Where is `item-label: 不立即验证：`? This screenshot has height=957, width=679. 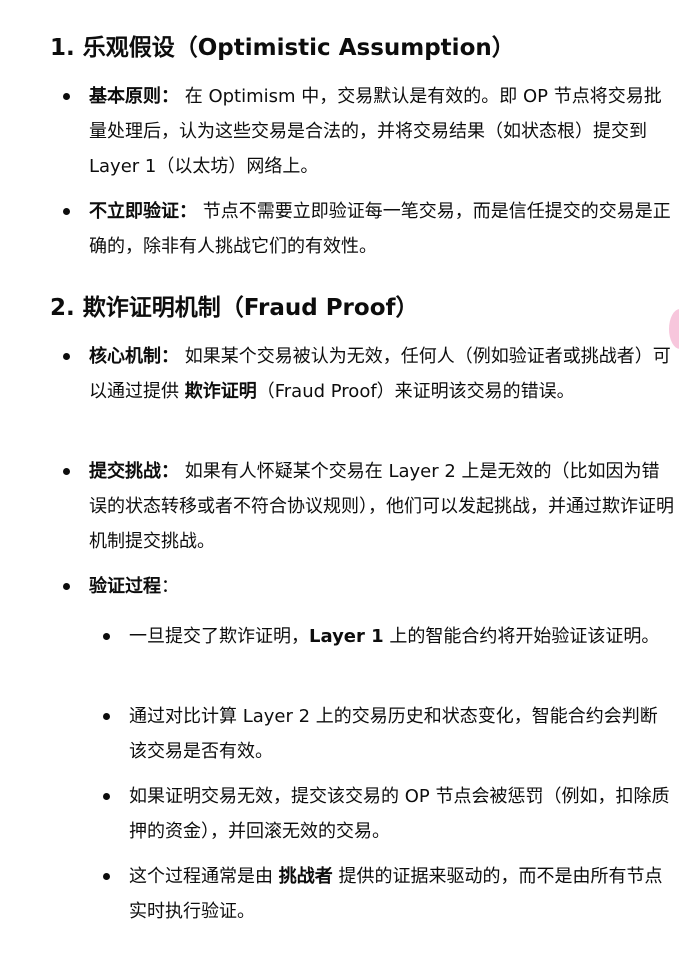 item-label: 不立即验证： is located at coordinates (143, 211).